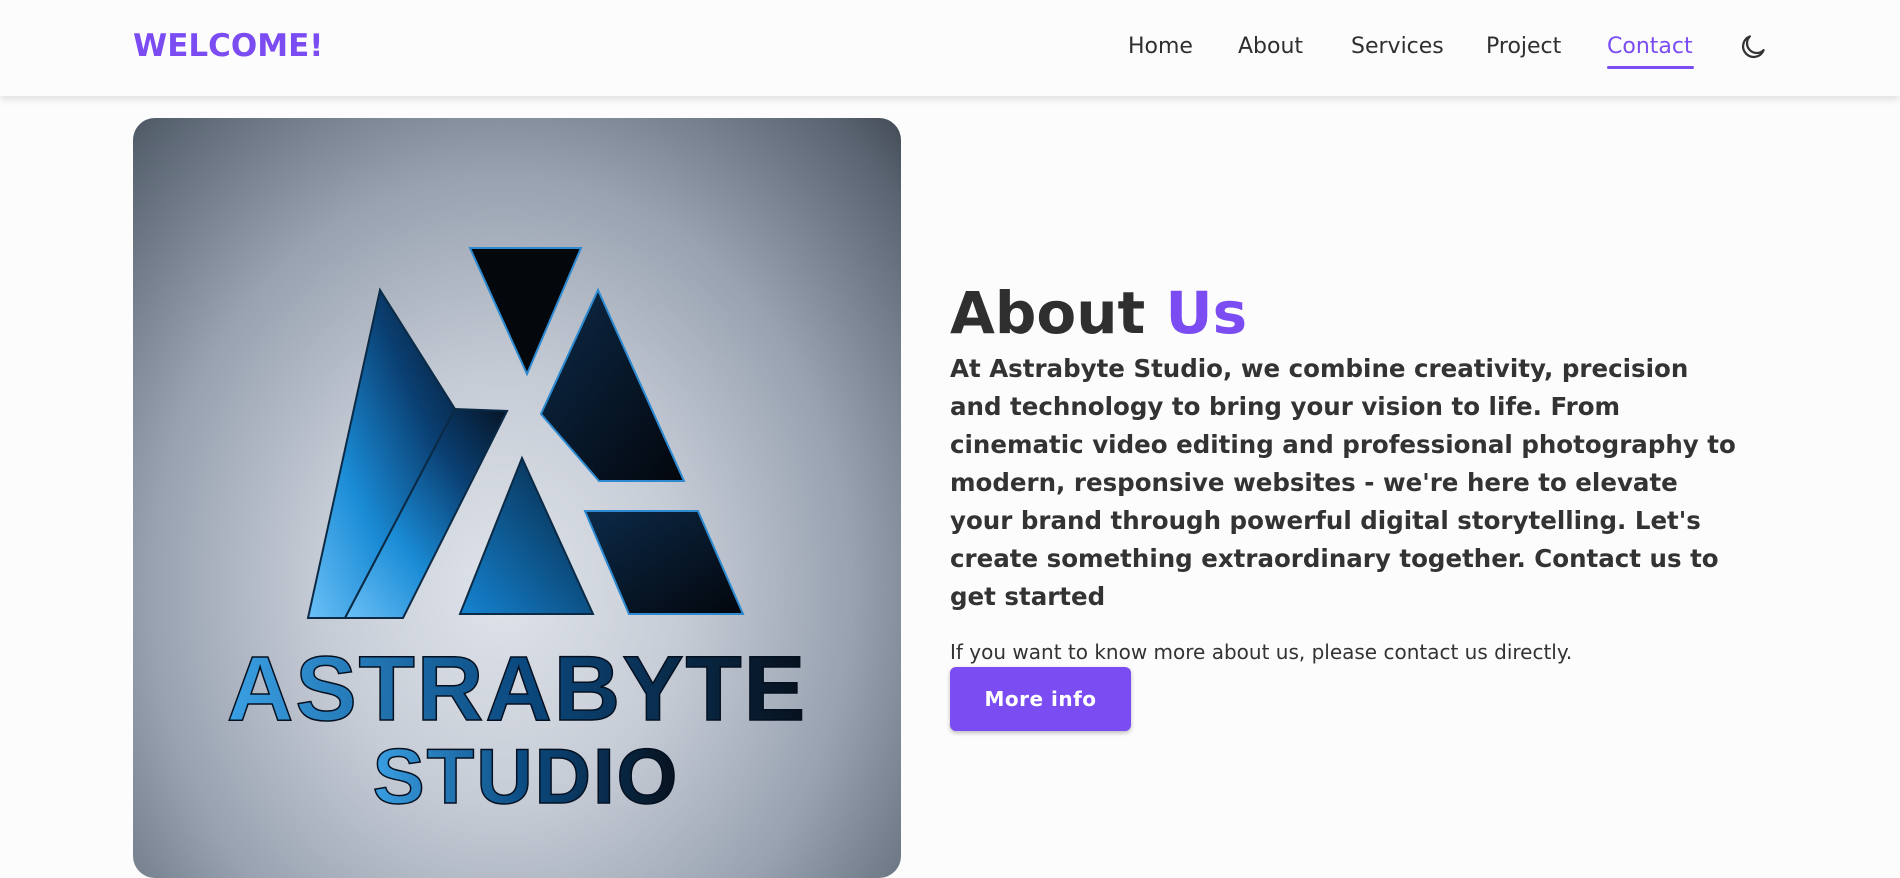  I want to click on logo-shape-bottom-right, so click(664, 562).